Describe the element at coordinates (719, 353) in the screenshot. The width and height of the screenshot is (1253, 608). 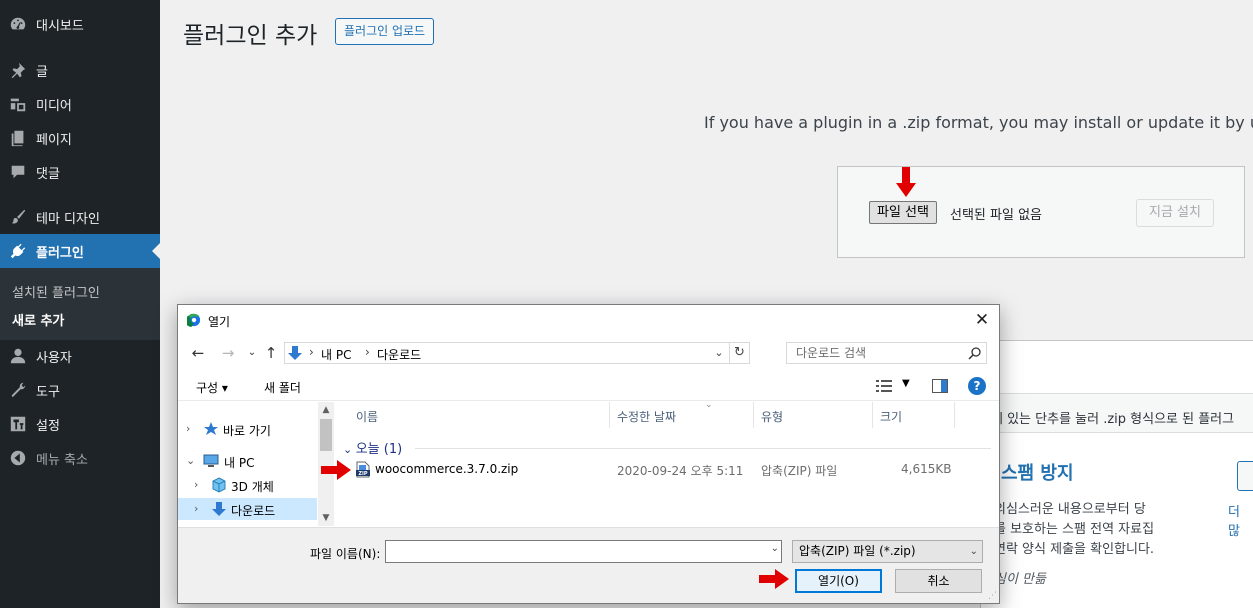
I see `address-dropdown-icon: ⌄` at that location.